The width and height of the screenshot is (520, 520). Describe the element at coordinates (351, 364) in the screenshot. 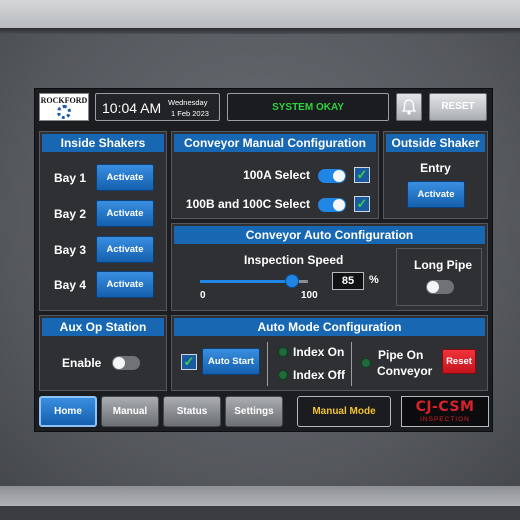

I see `auto-mode-divider-right` at that location.